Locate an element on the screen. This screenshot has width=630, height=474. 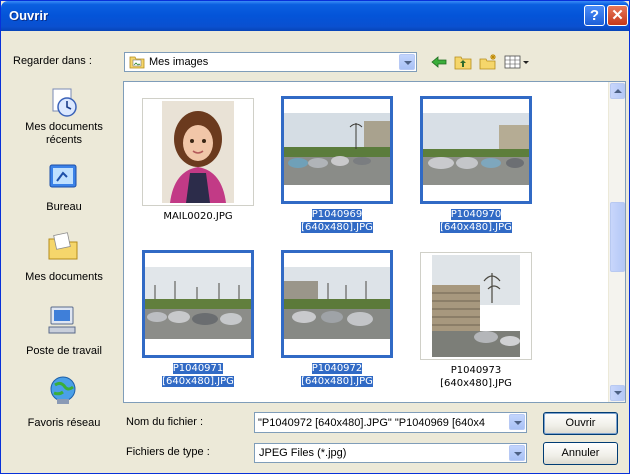
open-button: Ouvrir is located at coordinates (580, 423).